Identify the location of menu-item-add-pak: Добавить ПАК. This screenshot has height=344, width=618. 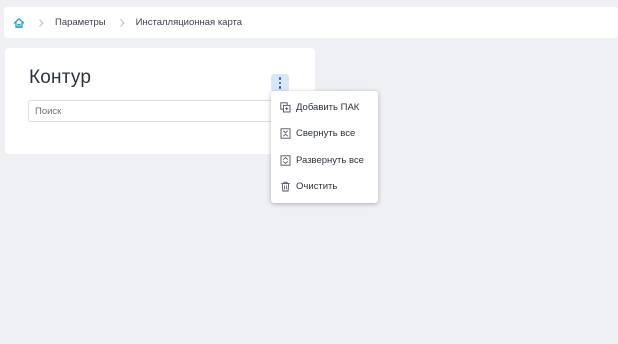
(324, 107).